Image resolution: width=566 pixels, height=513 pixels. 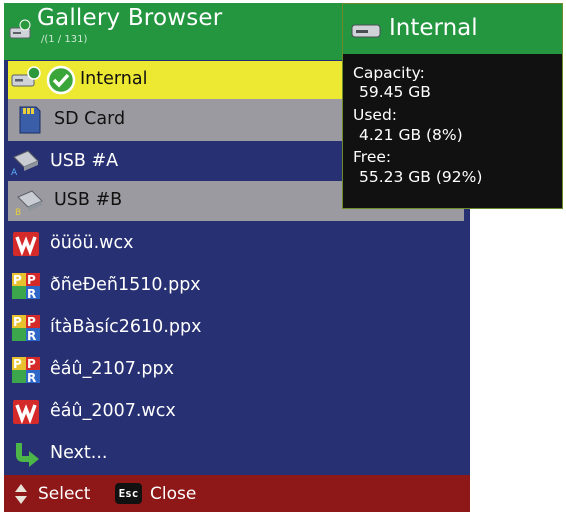 What do you see at coordinates (237, 370) in the screenshot?
I see `list-item-file: P P R êáû_2107.ppx` at bounding box center [237, 370].